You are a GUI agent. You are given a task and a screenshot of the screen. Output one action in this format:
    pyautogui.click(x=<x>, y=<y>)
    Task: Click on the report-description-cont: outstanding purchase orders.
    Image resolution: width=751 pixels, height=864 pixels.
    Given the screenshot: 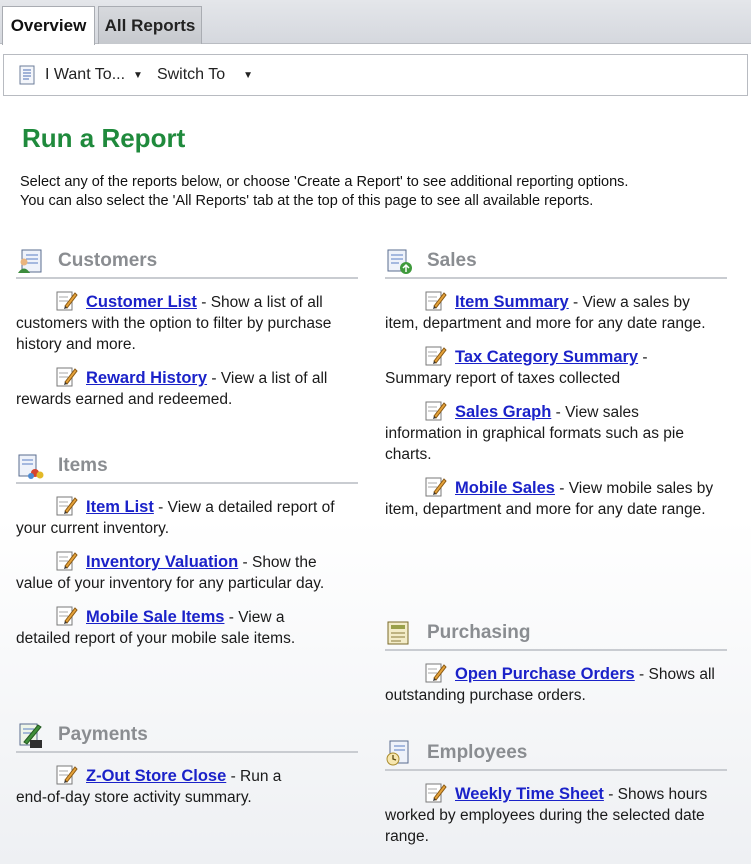 What is the action you would take?
    pyautogui.click(x=485, y=695)
    